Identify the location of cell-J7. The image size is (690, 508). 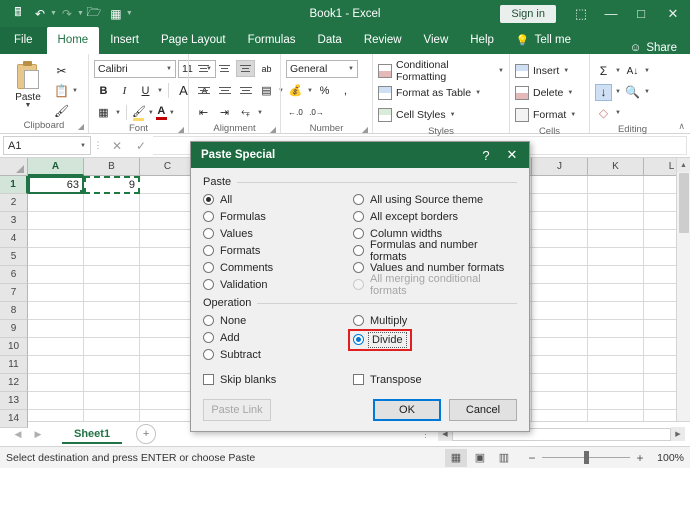
(560, 293).